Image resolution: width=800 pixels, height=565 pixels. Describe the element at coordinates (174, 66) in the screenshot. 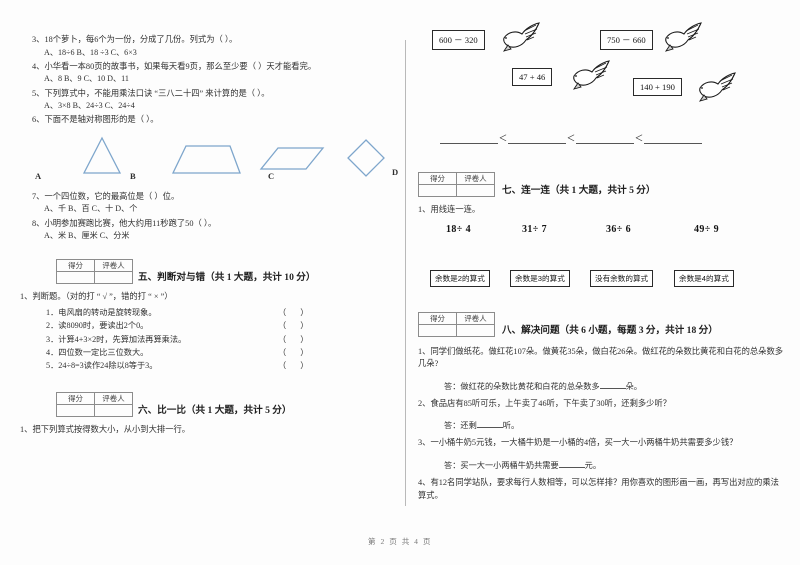

I see `question-4: 4、小华看一本80页的故事书，如果每天看9页，那么至少要（ ）天才能看完。` at that location.